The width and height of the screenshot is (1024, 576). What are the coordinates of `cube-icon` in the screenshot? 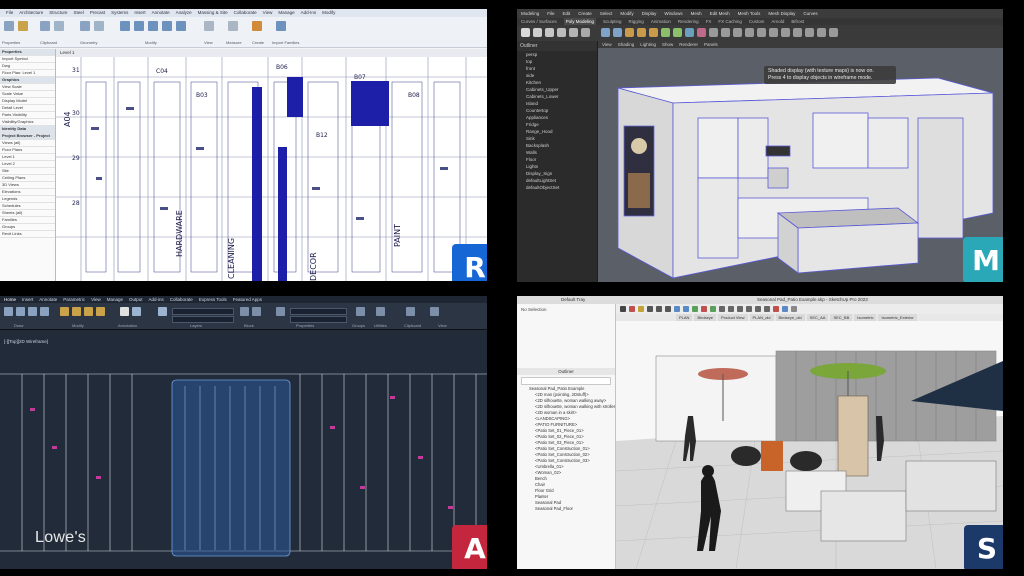 It's located at (537, 32).